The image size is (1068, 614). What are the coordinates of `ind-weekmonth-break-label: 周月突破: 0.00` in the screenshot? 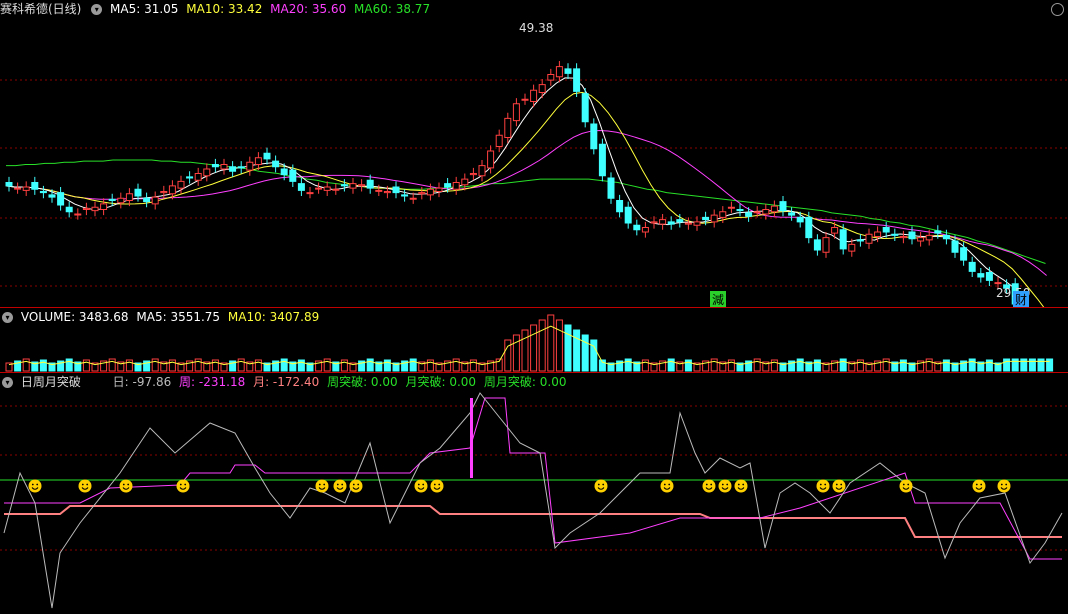 It's located at (525, 382).